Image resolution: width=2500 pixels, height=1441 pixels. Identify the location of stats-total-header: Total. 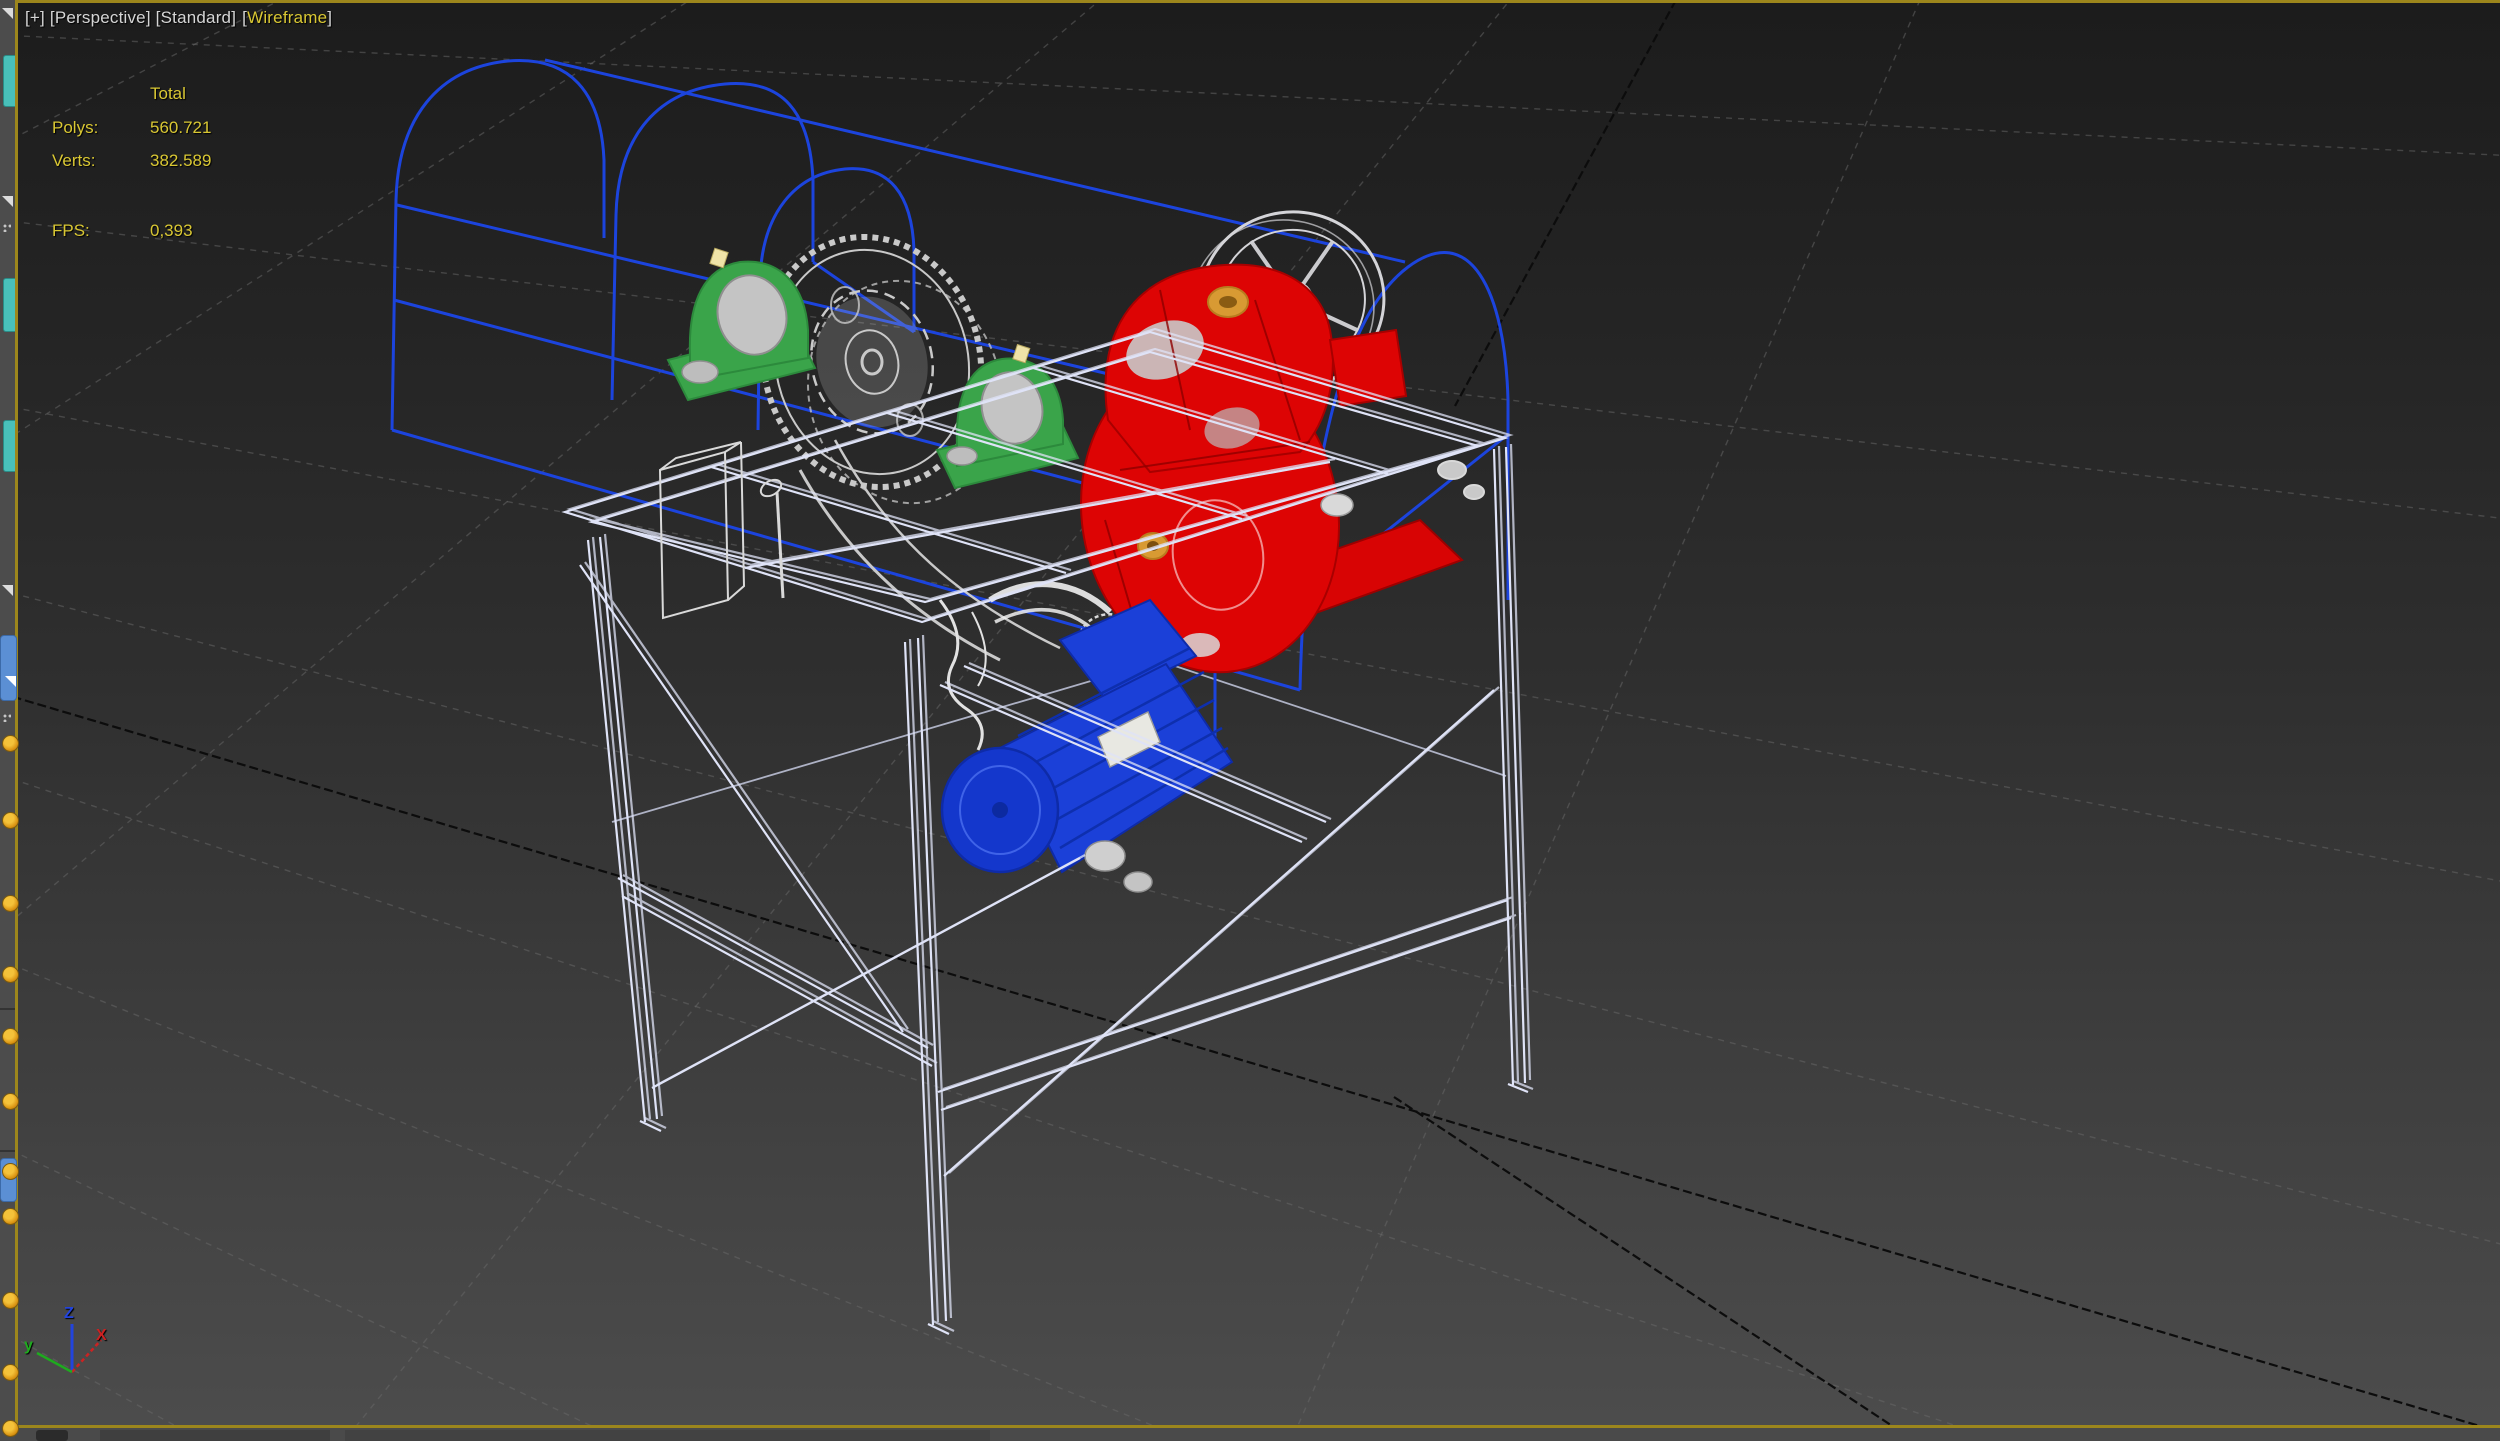
(168, 93).